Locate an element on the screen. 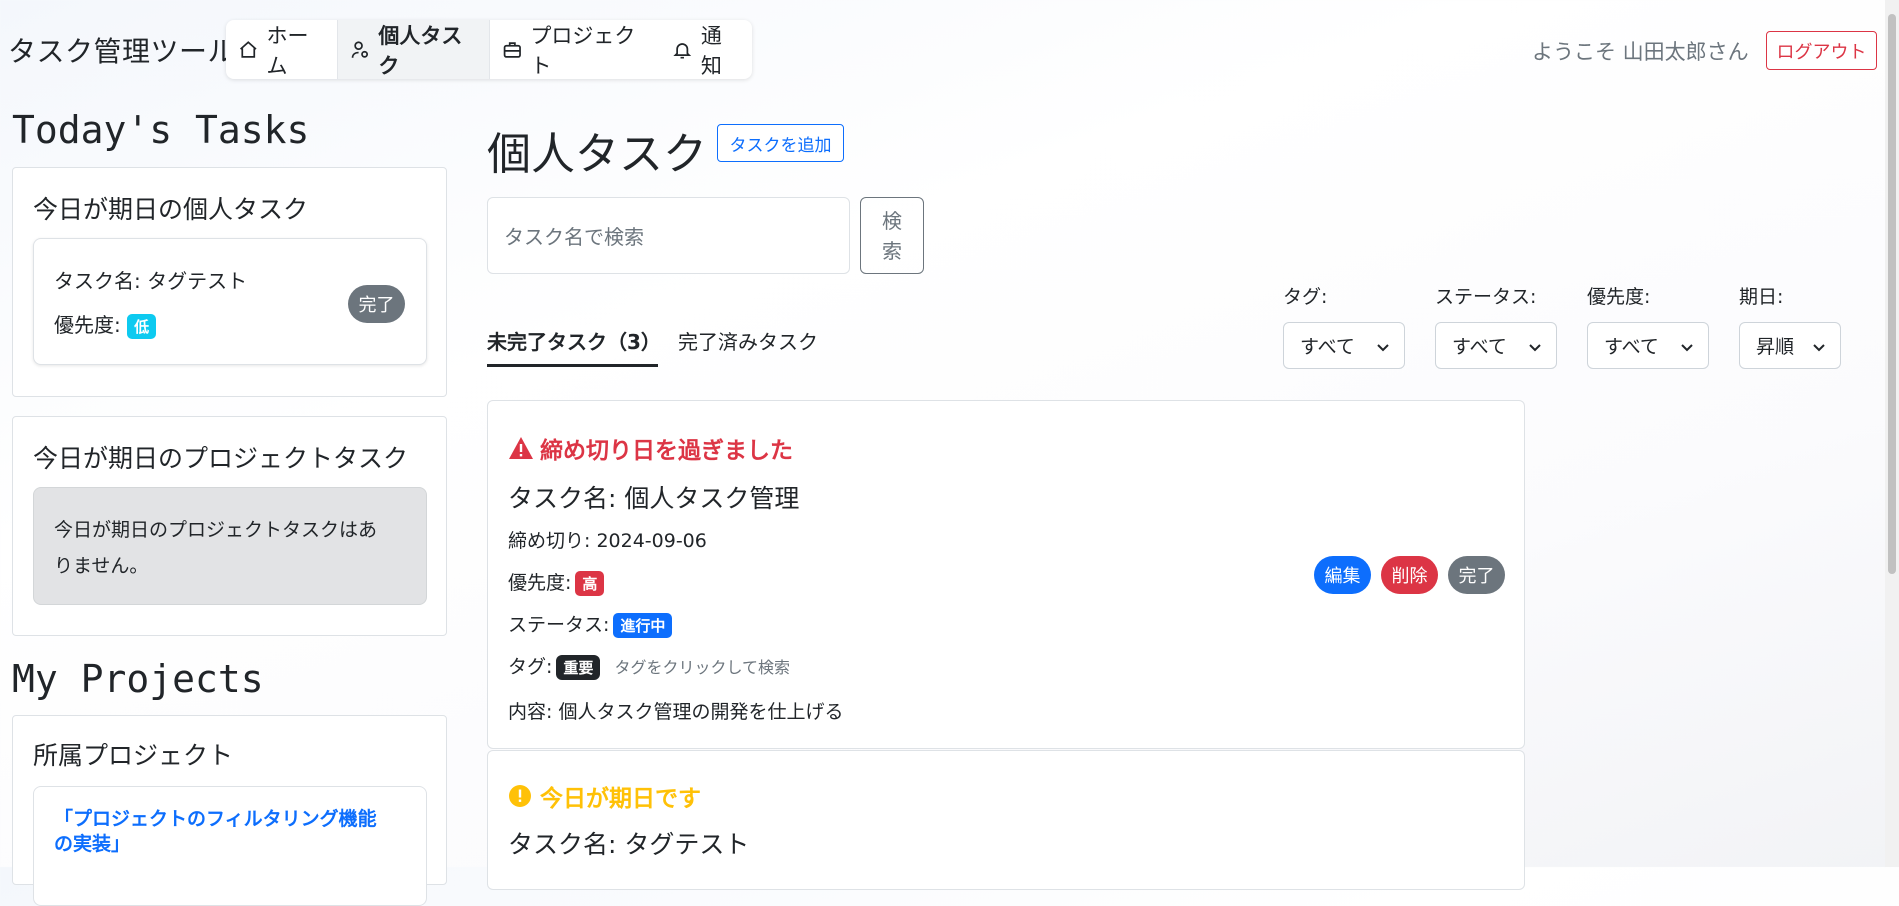 Image resolution: width=1899 pixels, height=906 pixels. task-priority: 優先度: 高 is located at coordinates (556, 582).